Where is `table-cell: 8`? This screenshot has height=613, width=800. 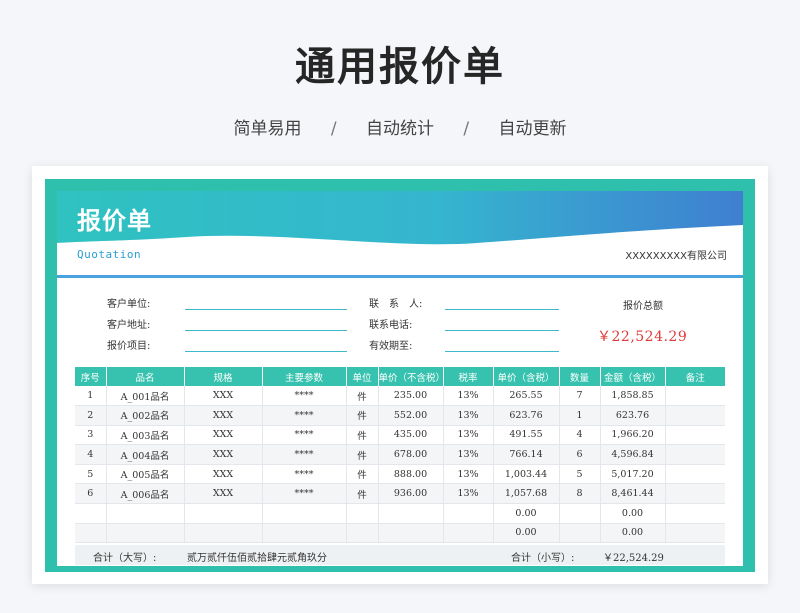
table-cell: 8 is located at coordinates (580, 494).